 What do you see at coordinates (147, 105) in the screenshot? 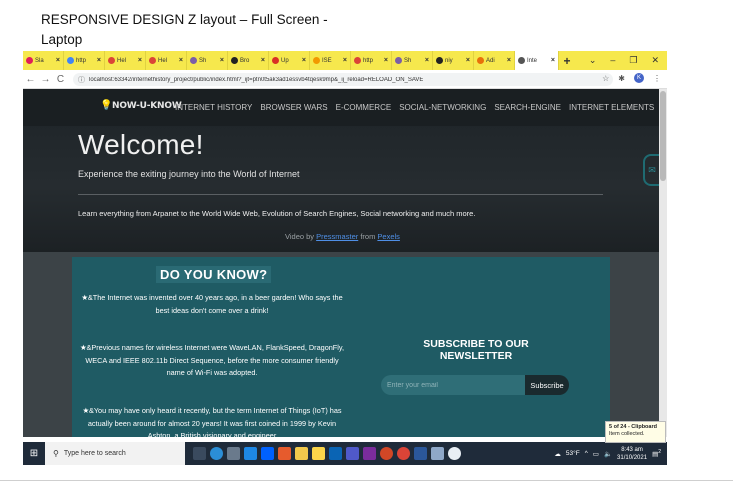
I see `site-logo-text: NOW-U-KNOW` at bounding box center [147, 105].